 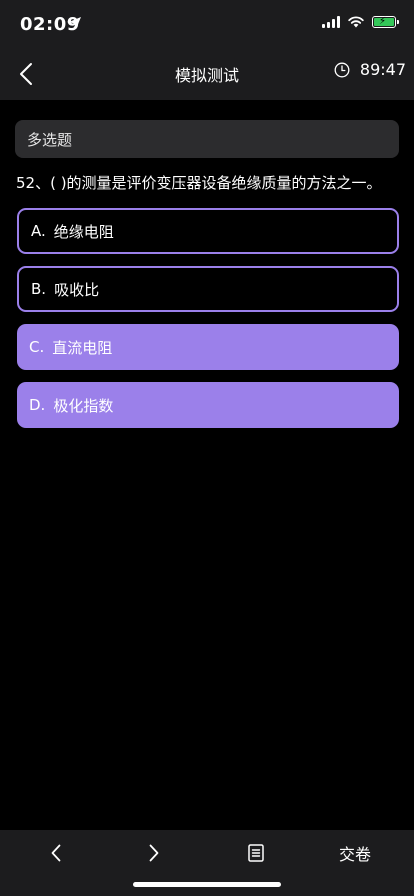 What do you see at coordinates (208, 289) in the screenshot?
I see `option-b: B. 吸收比` at bounding box center [208, 289].